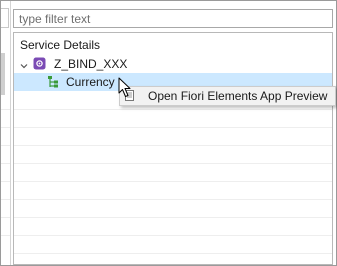 Image resolution: width=337 pixels, height=266 pixels. I want to click on preview-icon, so click(130, 96).